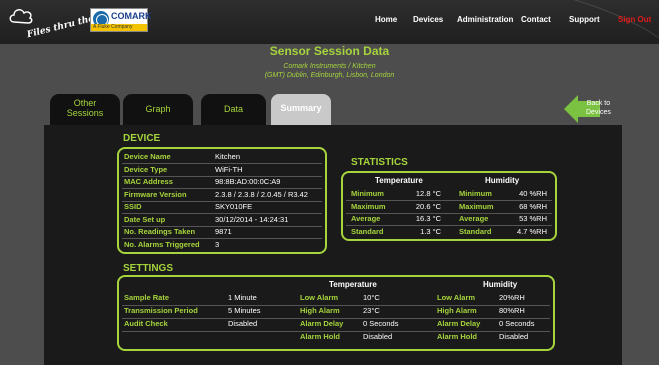 The image size is (659, 365). I want to click on statistics-row: Average 16.3 °C Average 53 %RH, so click(449, 220).